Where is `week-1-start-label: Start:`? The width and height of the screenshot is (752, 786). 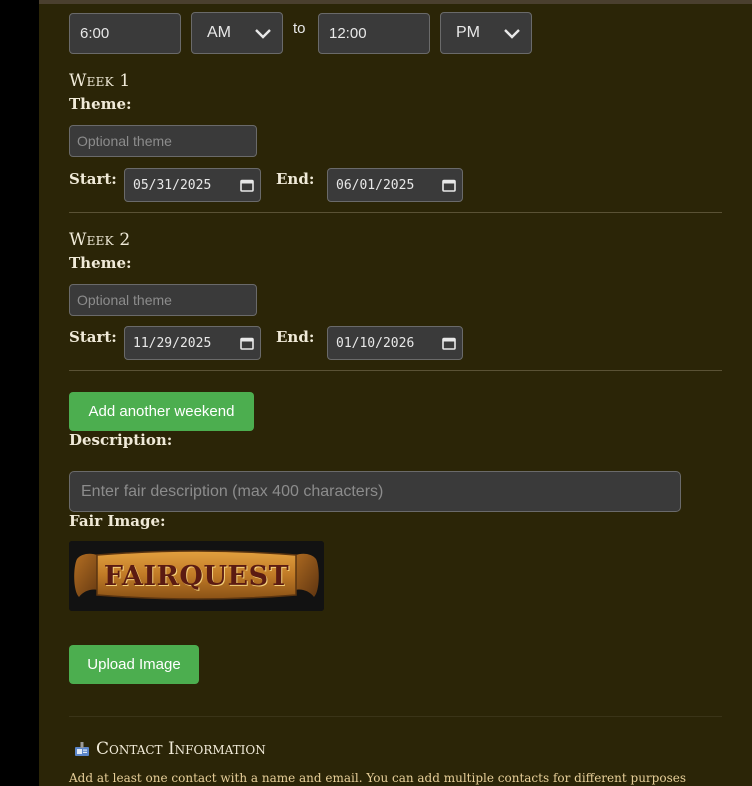 week-1-start-label: Start: is located at coordinates (93, 179).